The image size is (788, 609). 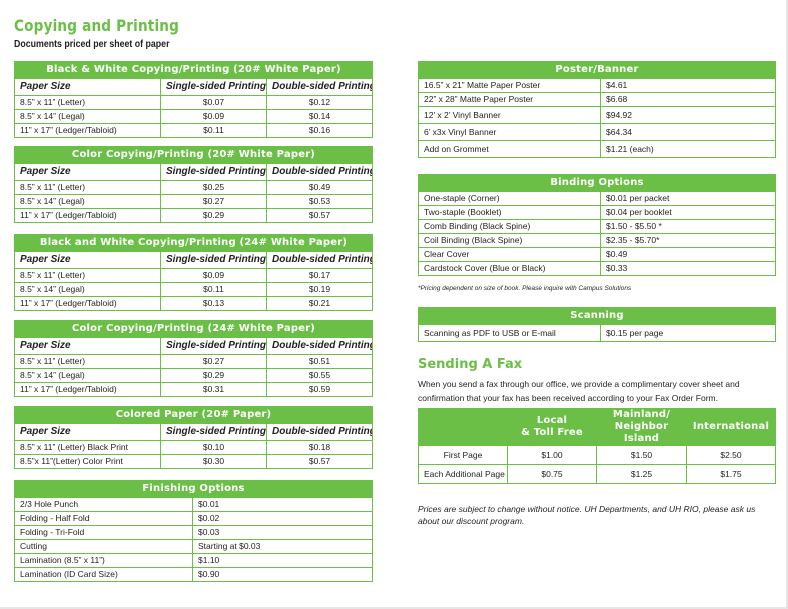 What do you see at coordinates (509, 115) in the screenshot?
I see `item-cell: 12’ x 2’ Vinyl Banner` at bounding box center [509, 115].